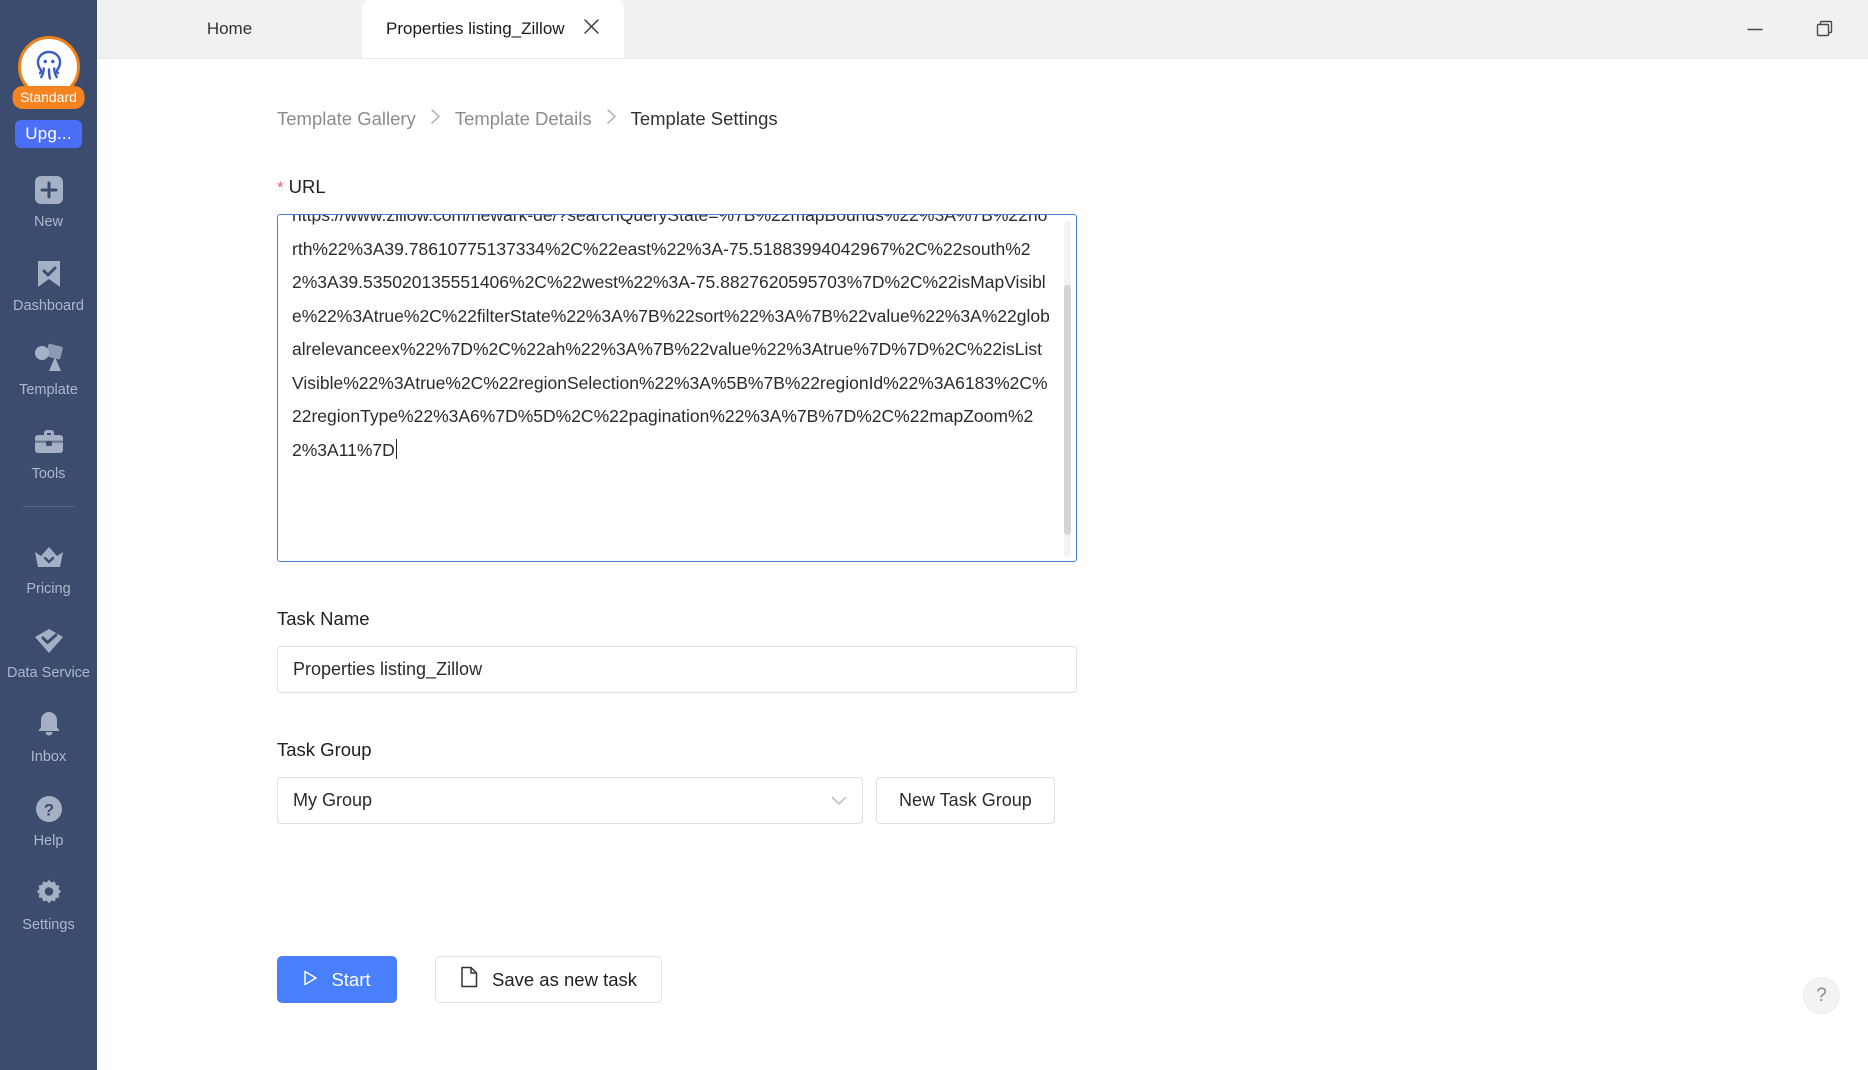 Image resolution: width=1868 pixels, height=1070 pixels. Describe the element at coordinates (49, 442) in the screenshot. I see `briefcase-icon` at that location.